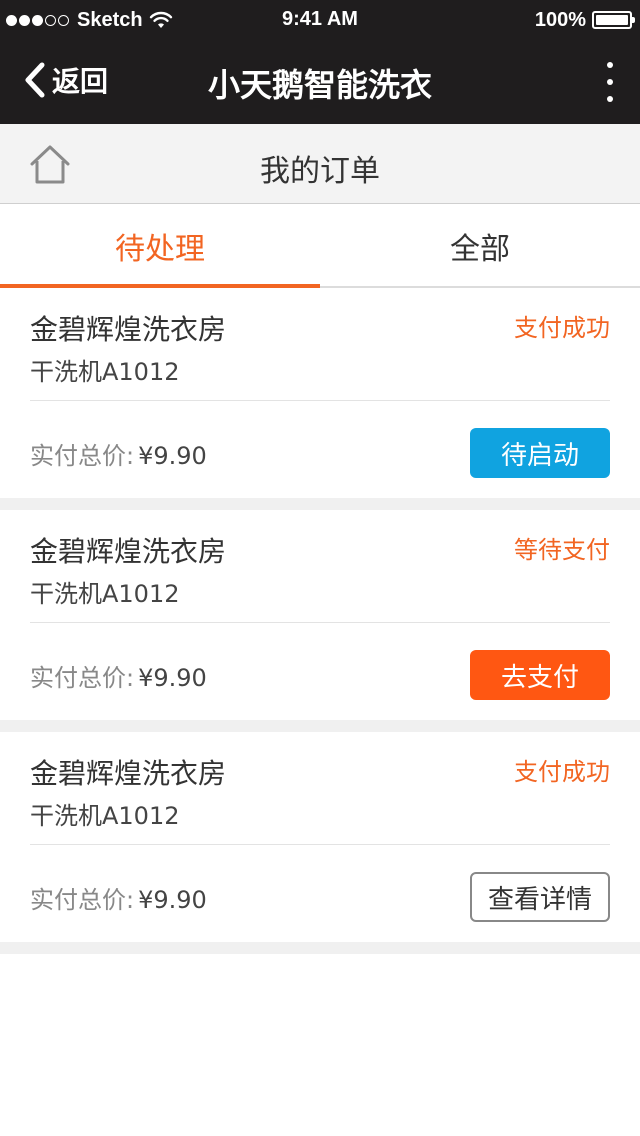 The image size is (640, 1136). What do you see at coordinates (160, 246) in the screenshot?
I see `tab-pending: 待处理` at bounding box center [160, 246].